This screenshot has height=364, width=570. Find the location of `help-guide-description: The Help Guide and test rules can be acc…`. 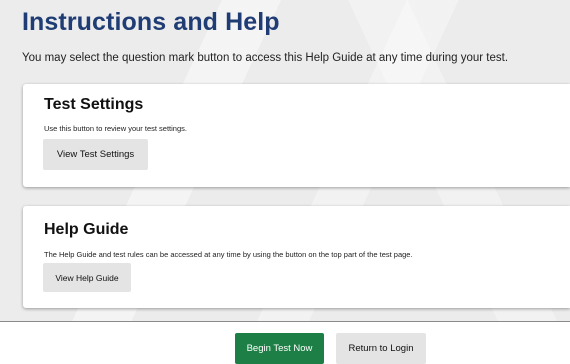

help-guide-description: The Help Guide and test rules can be acc… is located at coordinates (228, 254).